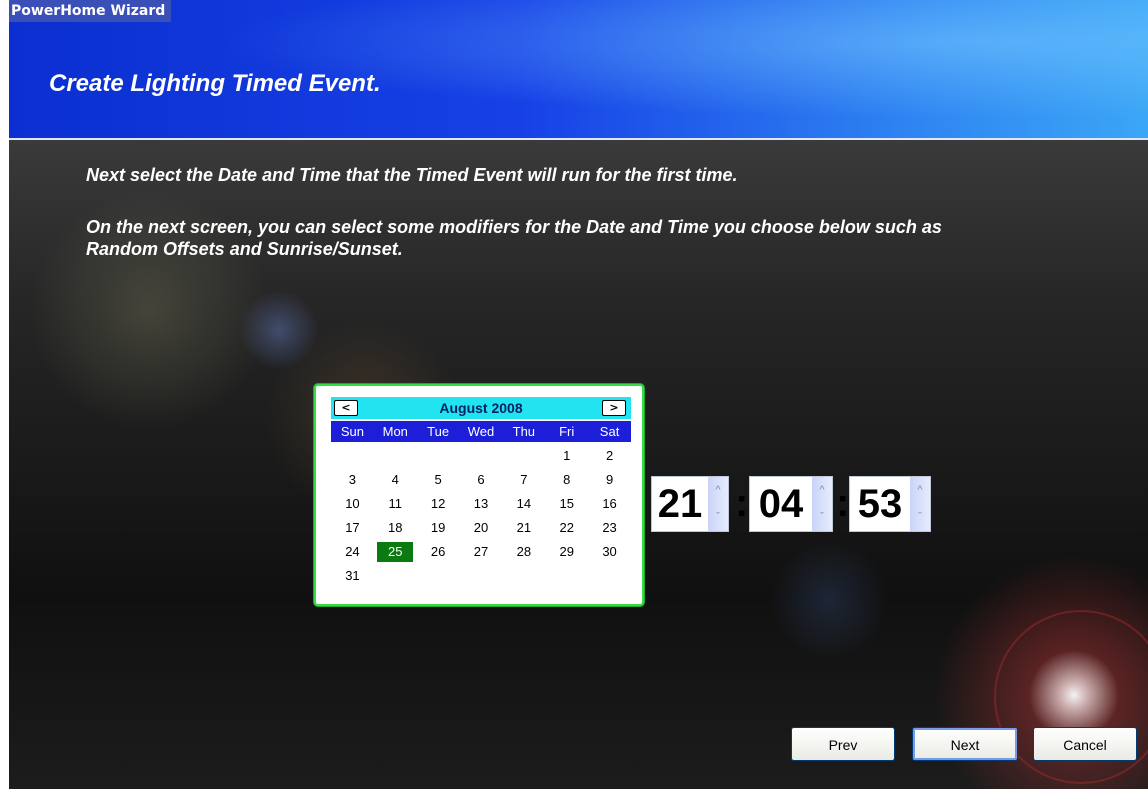 This screenshot has height=789, width=1148. I want to click on calendar-day: 27, so click(481, 552).